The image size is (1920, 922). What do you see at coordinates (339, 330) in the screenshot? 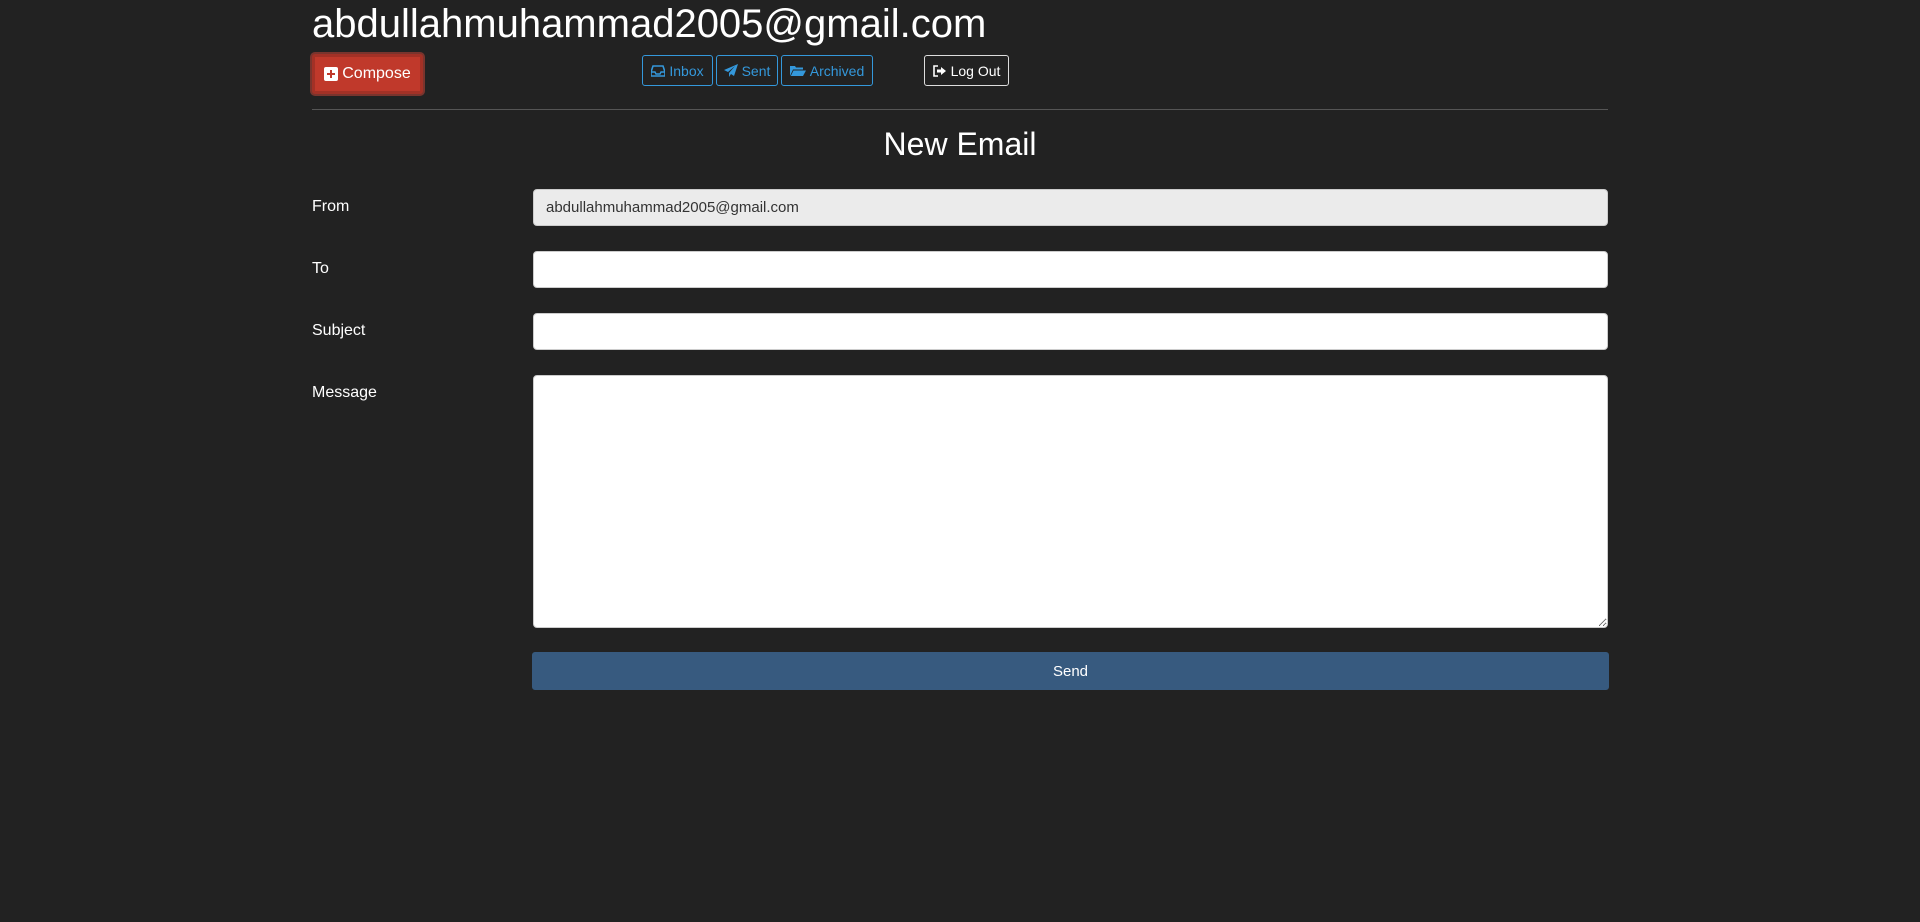
I see `subject-label: Subject` at bounding box center [339, 330].